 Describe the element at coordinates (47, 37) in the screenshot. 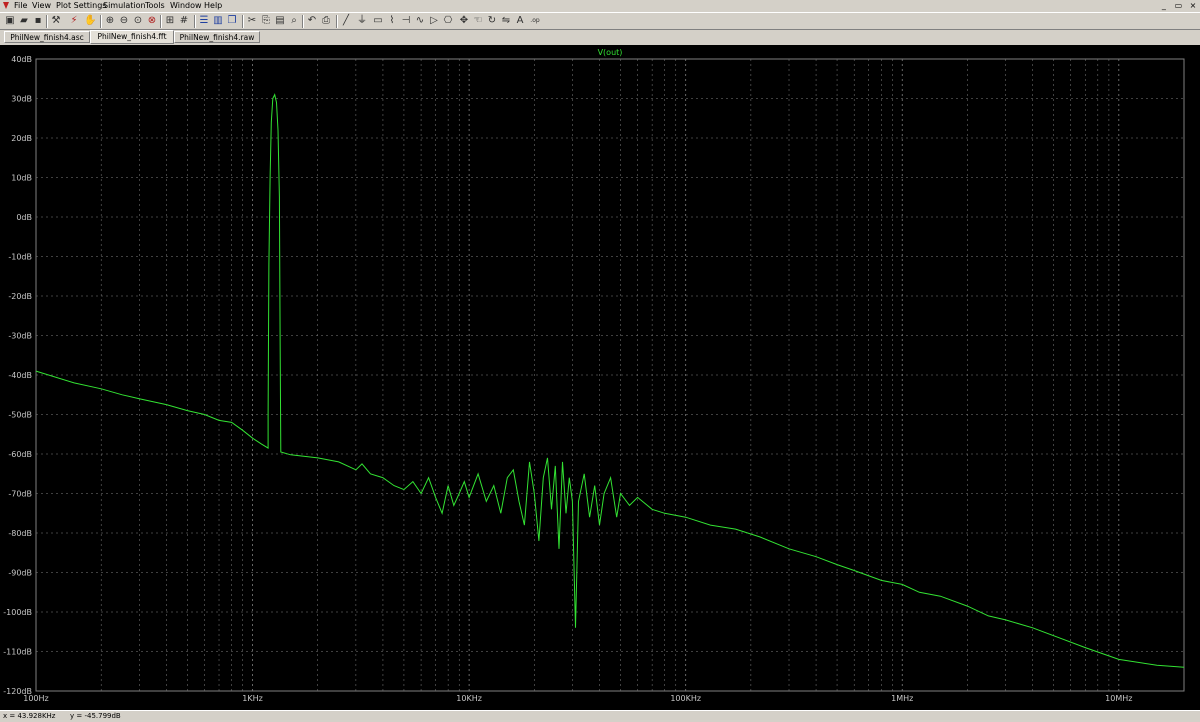

I see `tab-schematic: PhilNew_finish4.asc` at that location.